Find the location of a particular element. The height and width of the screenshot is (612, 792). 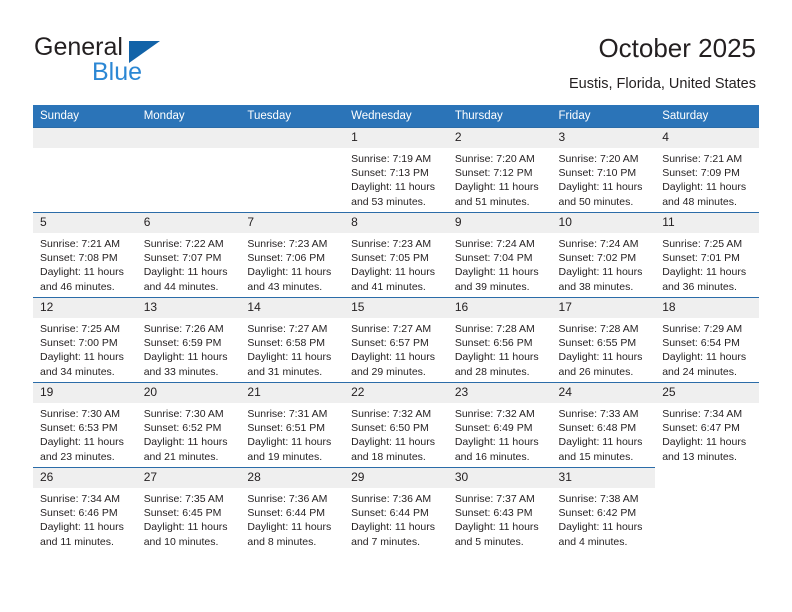

sunset-text: Sunset: 6:55 PM is located at coordinates (597, 343).